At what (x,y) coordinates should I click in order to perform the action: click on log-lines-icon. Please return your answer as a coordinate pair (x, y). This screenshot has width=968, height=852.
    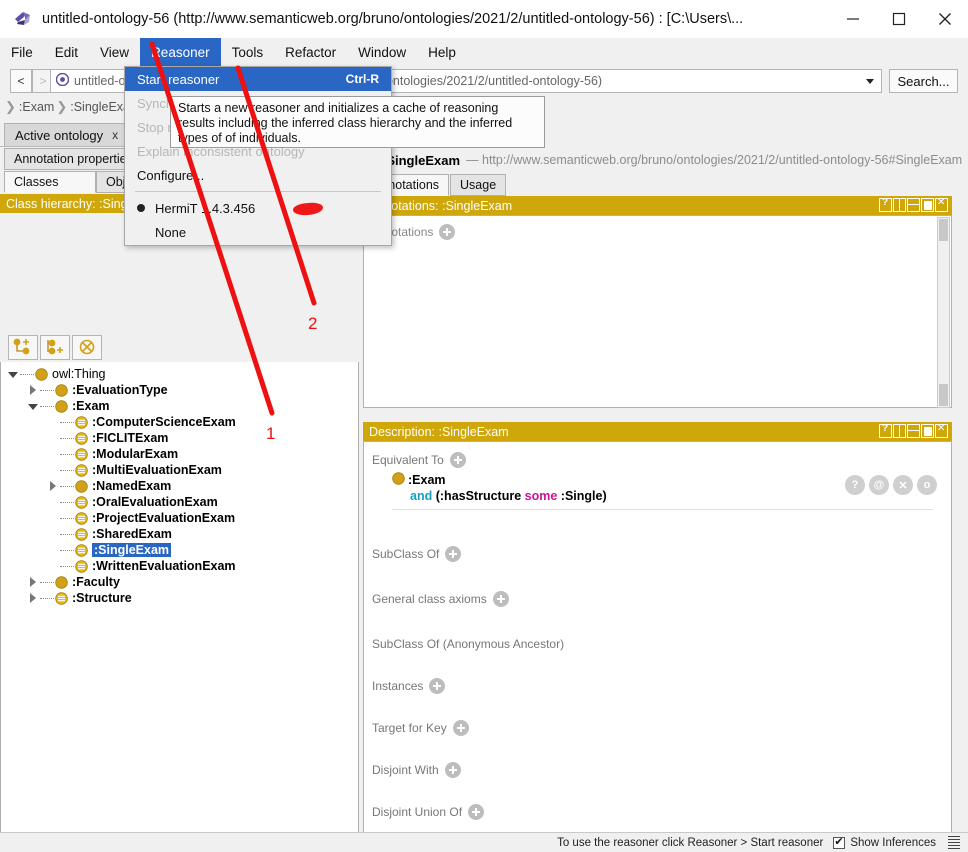
    Looking at the image, I should click on (954, 842).